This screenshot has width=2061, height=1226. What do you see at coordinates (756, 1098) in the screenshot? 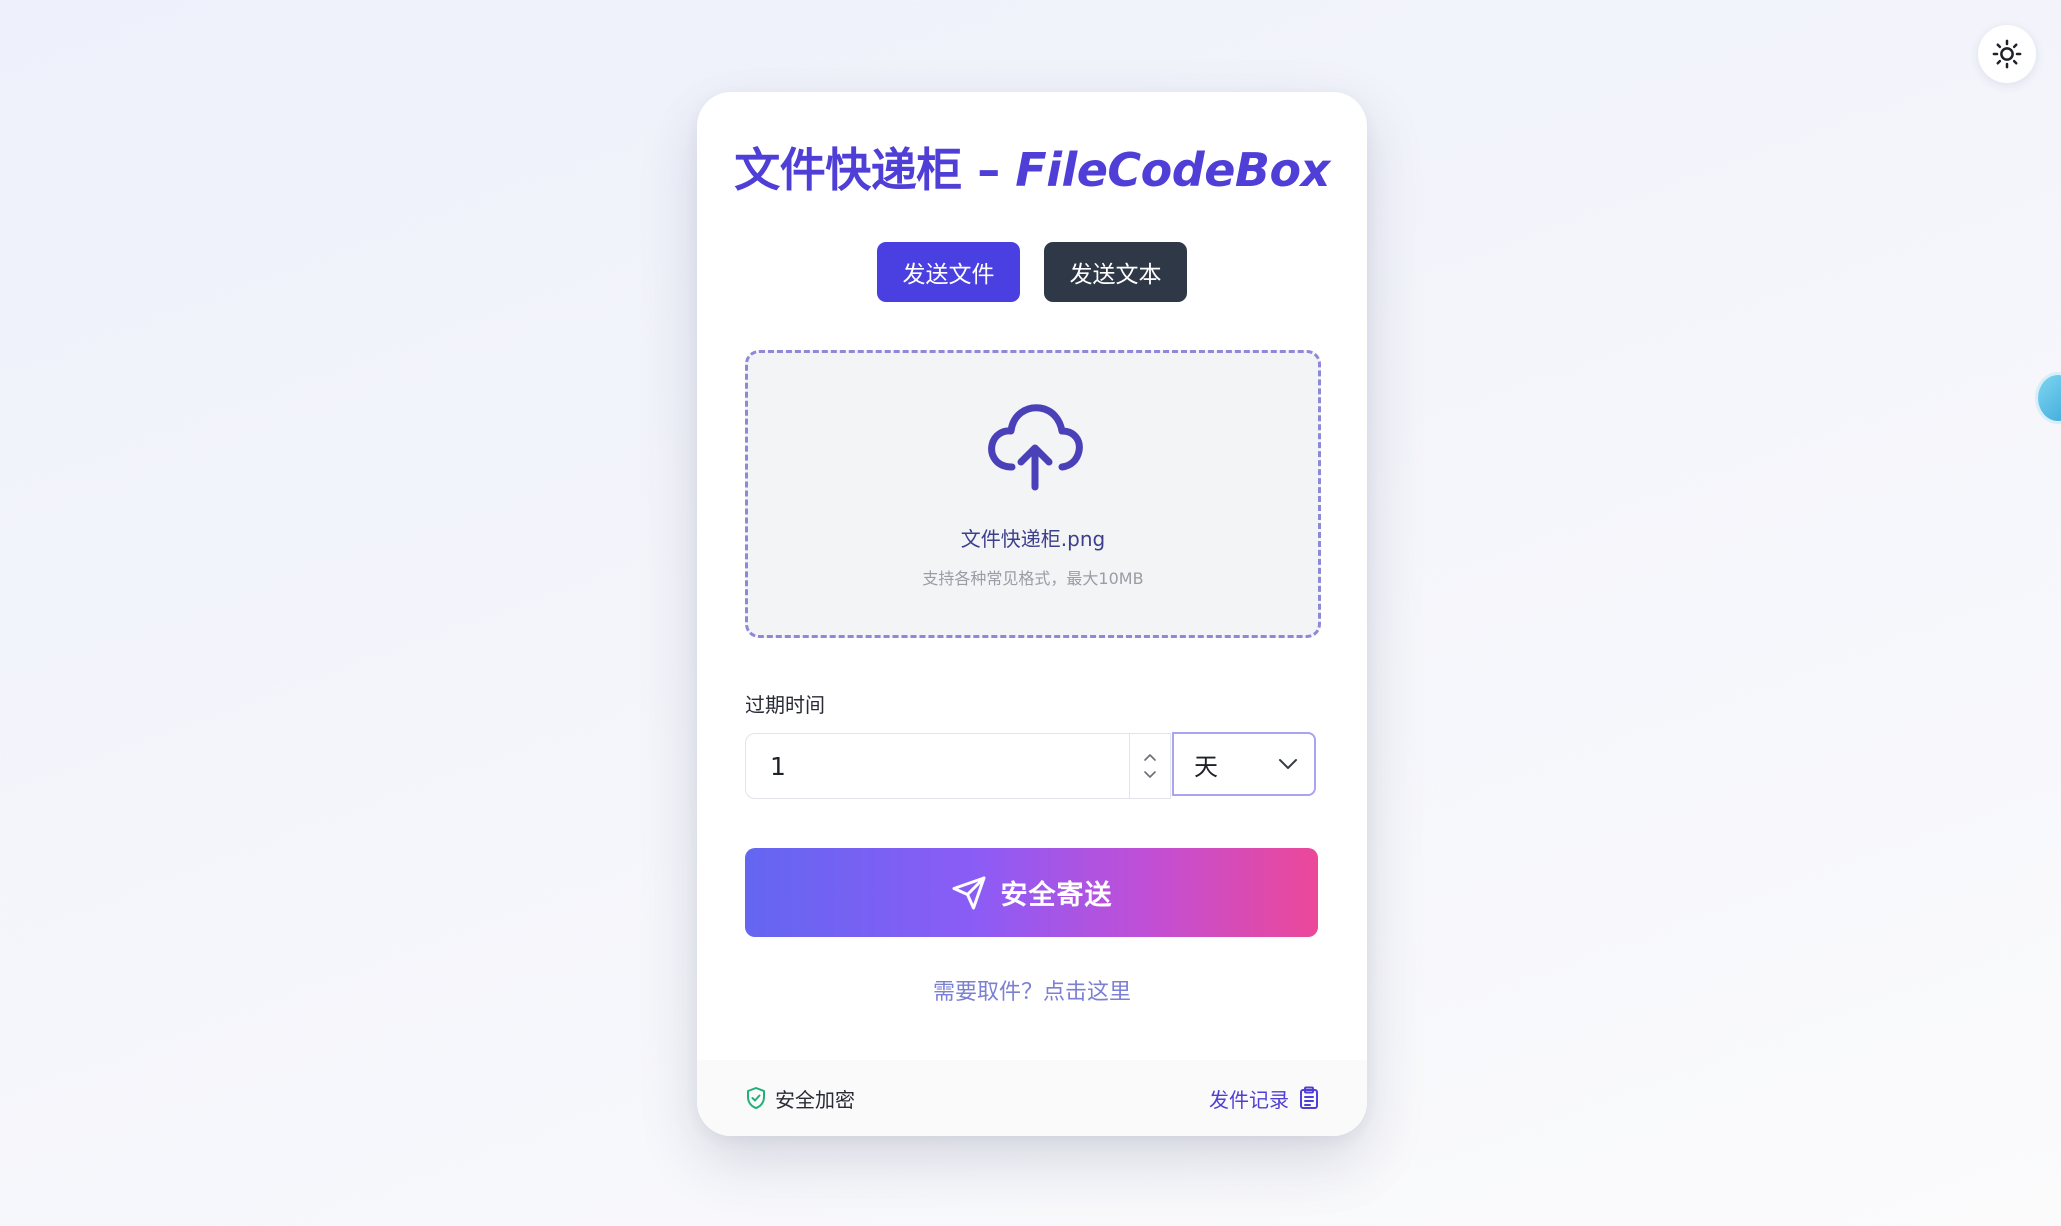
I see `shield-check-icon` at bounding box center [756, 1098].